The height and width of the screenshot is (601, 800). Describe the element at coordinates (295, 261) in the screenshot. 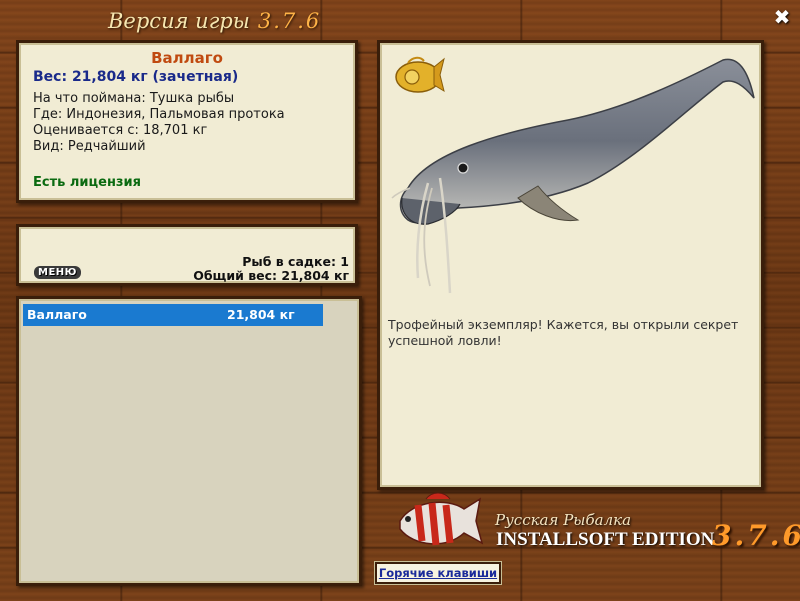

I see `cage-count: Рыб в садке: 1` at that location.